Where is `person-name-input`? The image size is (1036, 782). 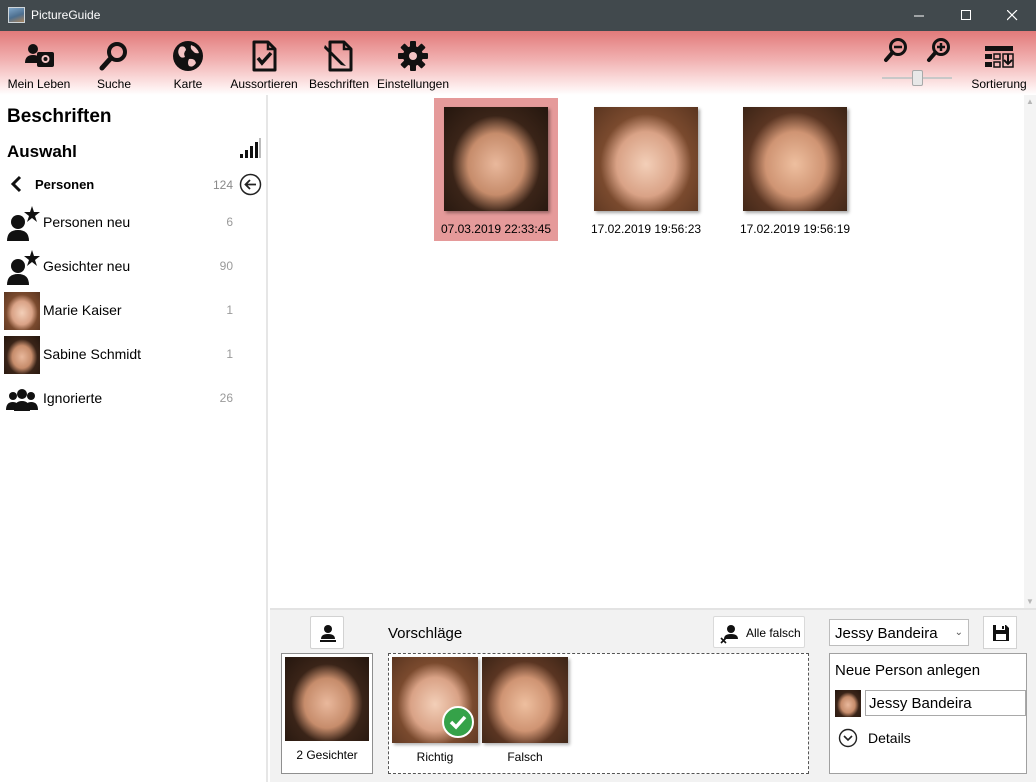 person-name-input is located at coordinates (945, 703).